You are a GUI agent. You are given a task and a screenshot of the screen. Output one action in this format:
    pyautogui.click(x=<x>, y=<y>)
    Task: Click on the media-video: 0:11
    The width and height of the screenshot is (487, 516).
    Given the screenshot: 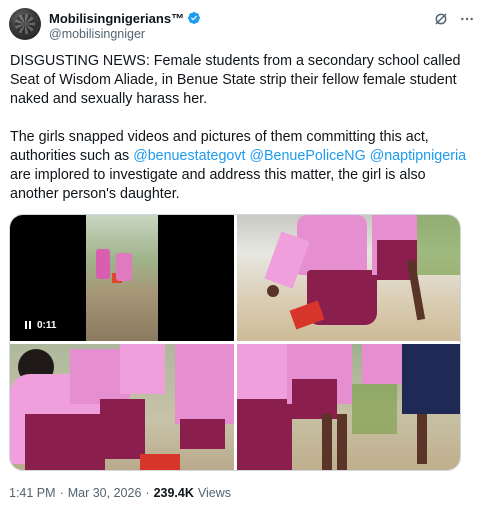 What is the action you would take?
    pyautogui.click(x=122, y=278)
    